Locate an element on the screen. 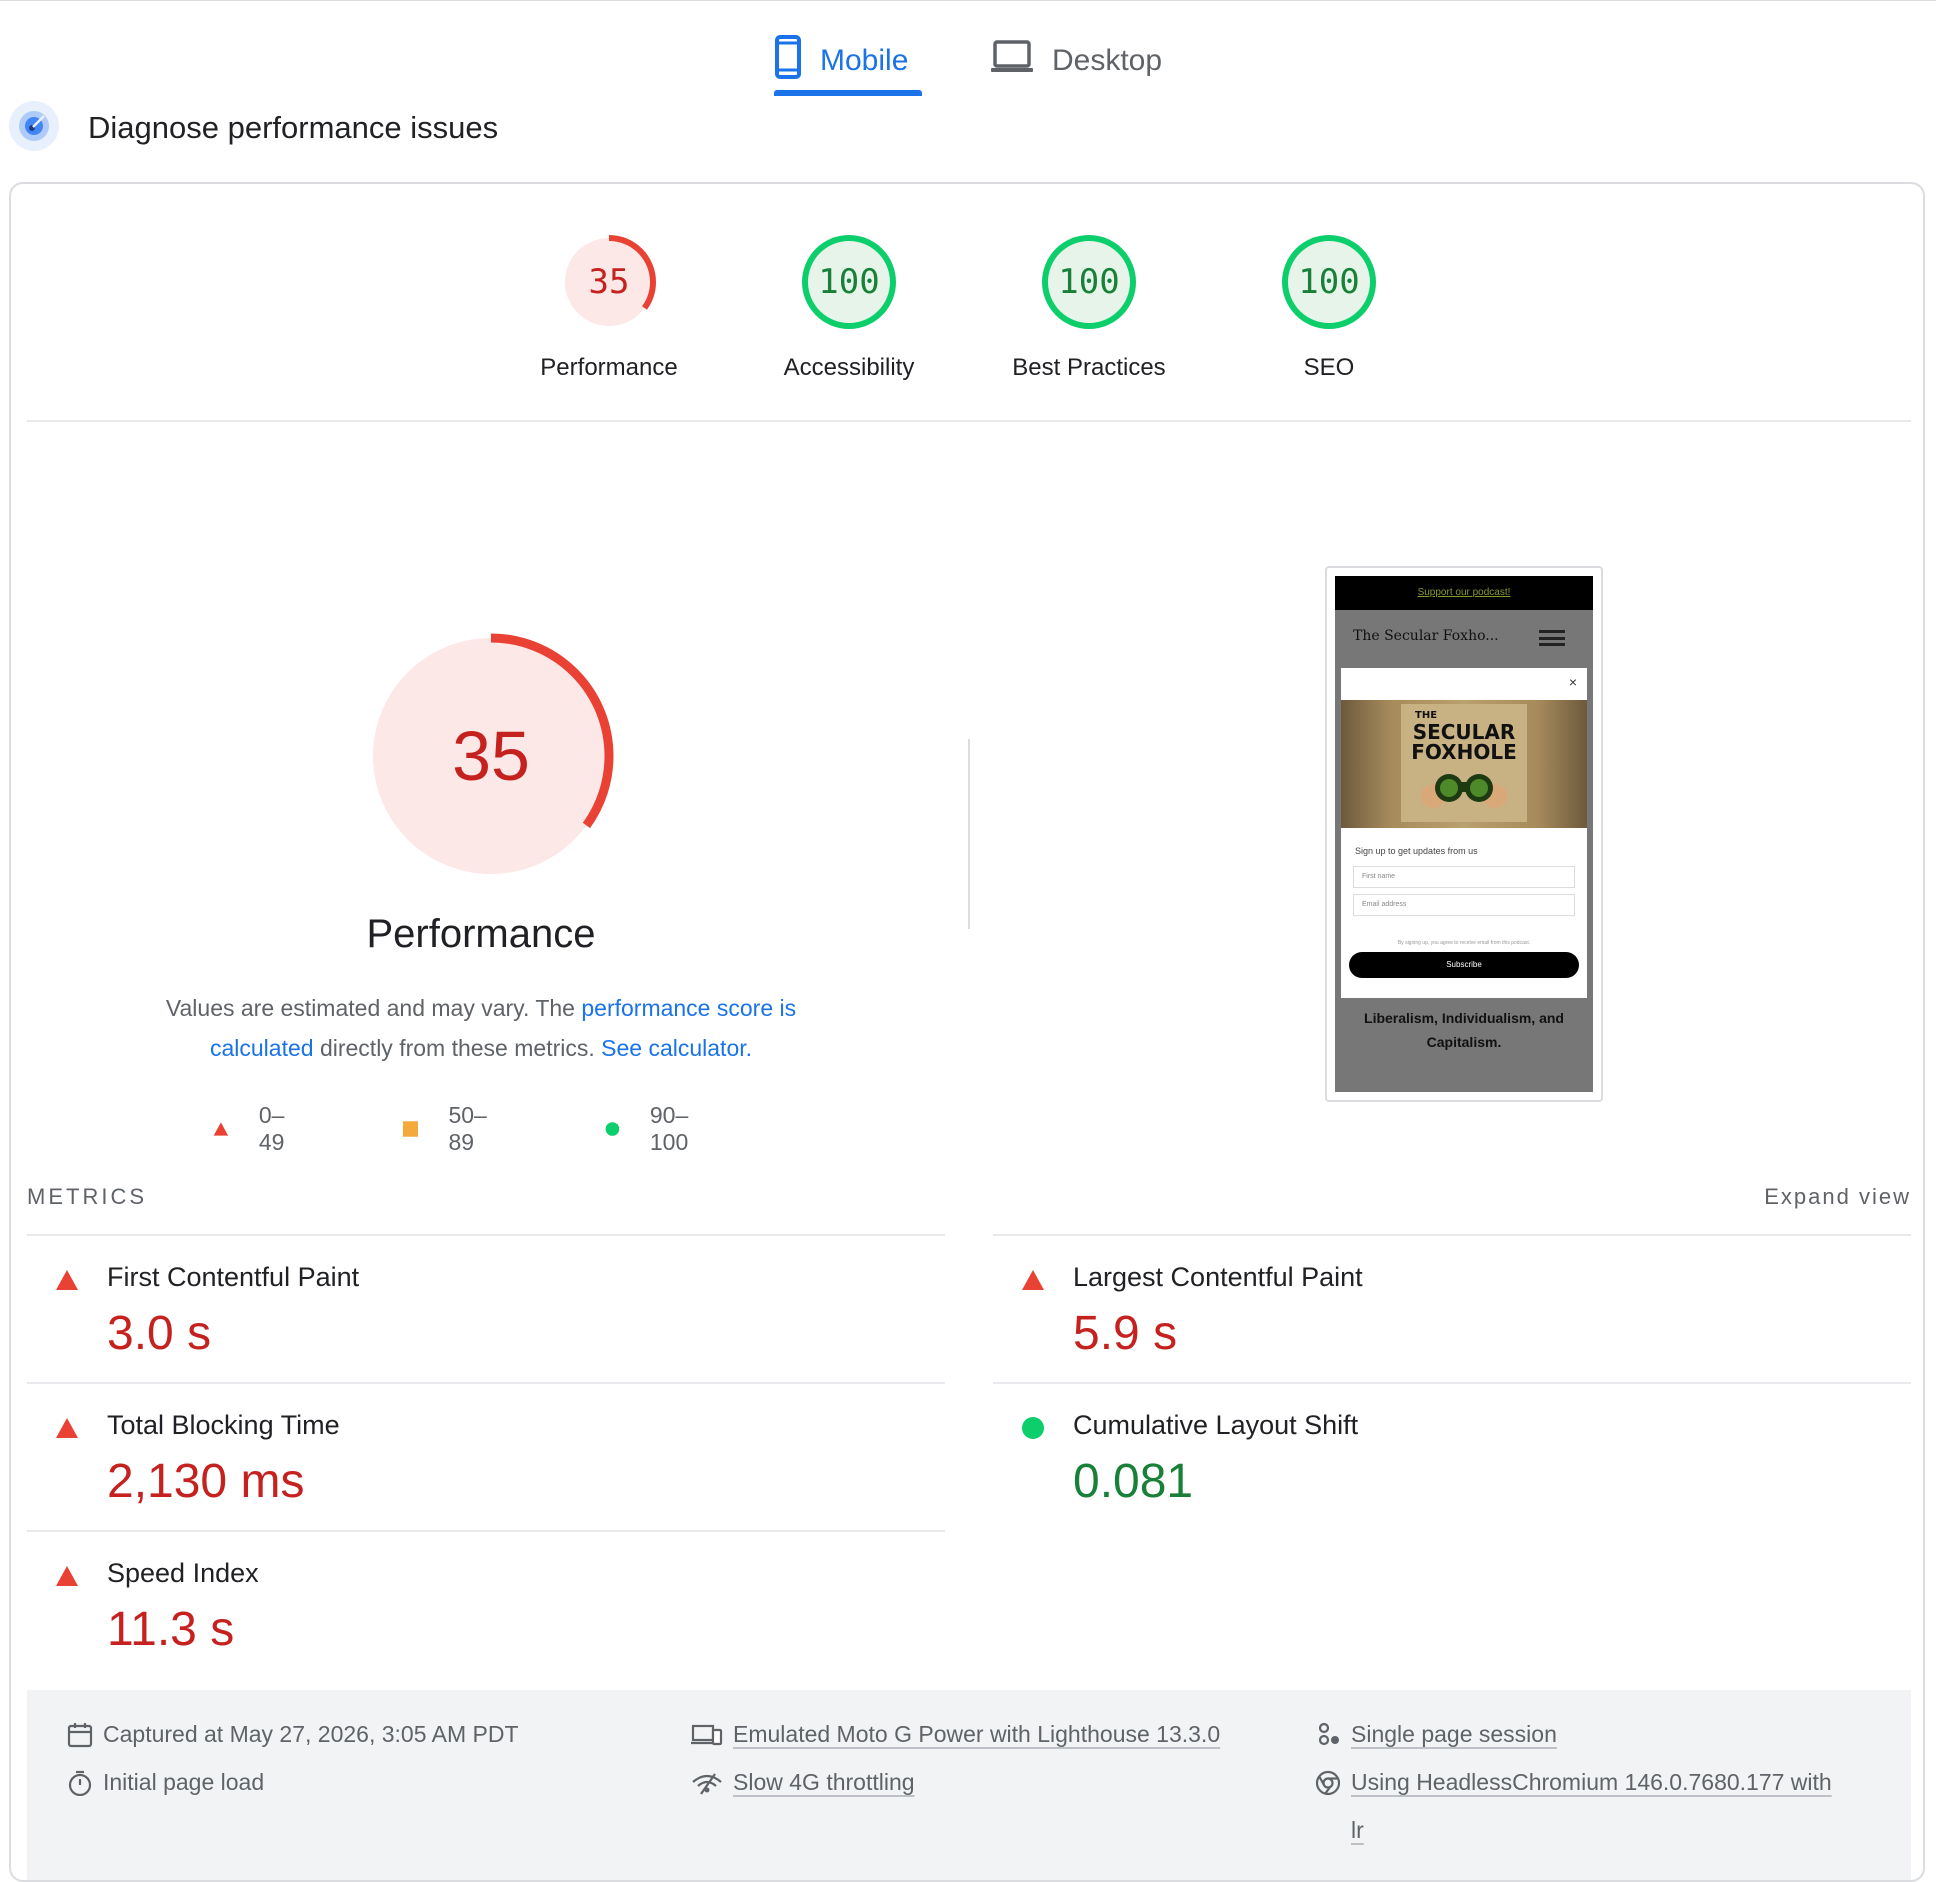 The height and width of the screenshot is (1882, 1936). laptop-icon is located at coordinates (1012, 61).